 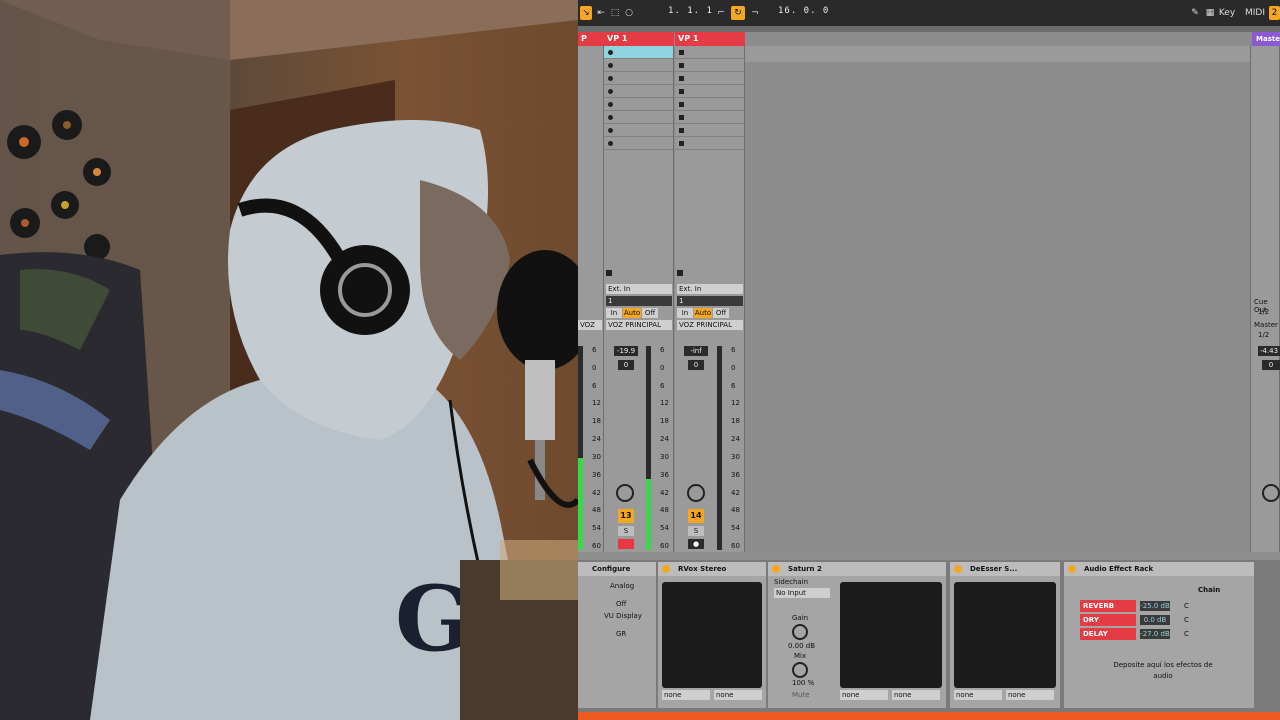 I want to click on track-1-volume: -19.9, so click(x=626, y=351).